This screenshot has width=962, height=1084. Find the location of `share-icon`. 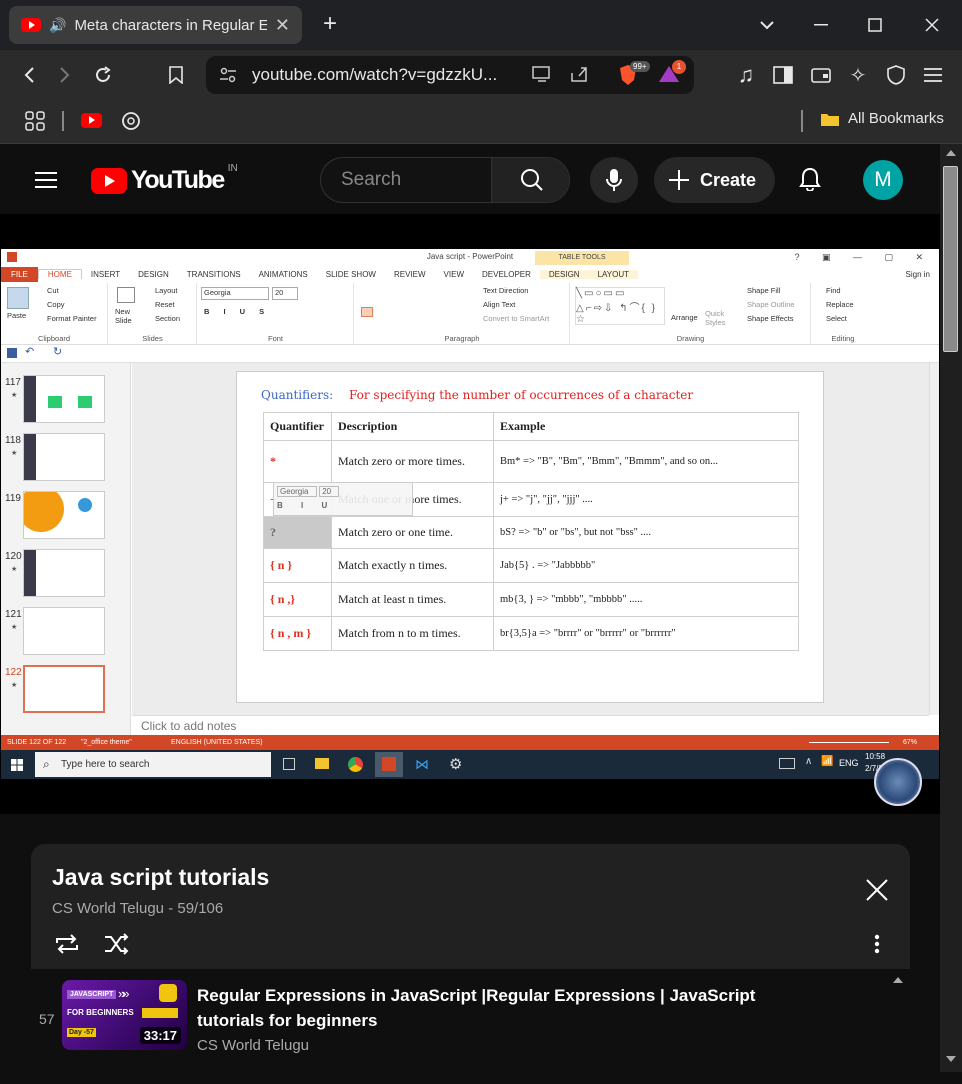

share-icon is located at coordinates (580, 76).